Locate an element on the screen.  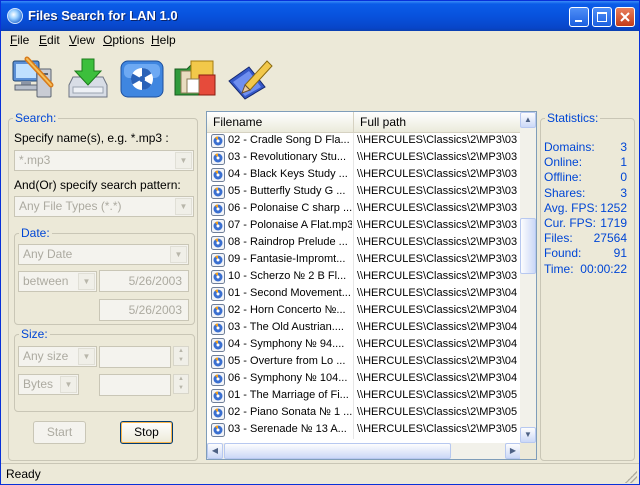
maximize-icon is located at coordinates (602, 17).